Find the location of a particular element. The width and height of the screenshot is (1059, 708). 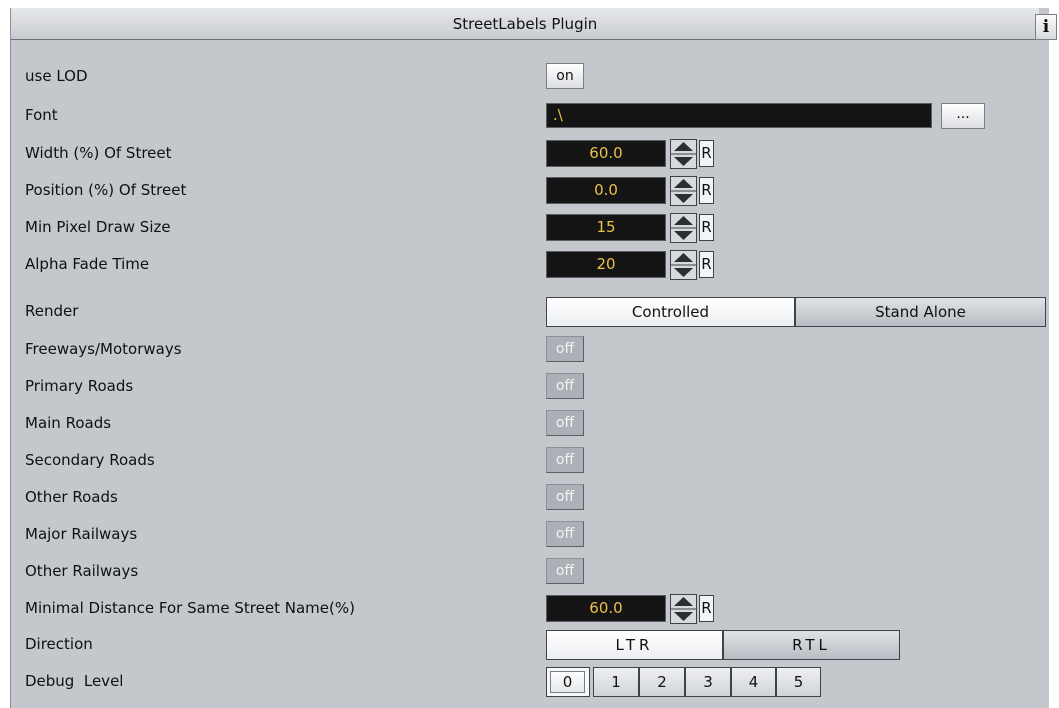

width-of-street-spinner is located at coordinates (683, 154).